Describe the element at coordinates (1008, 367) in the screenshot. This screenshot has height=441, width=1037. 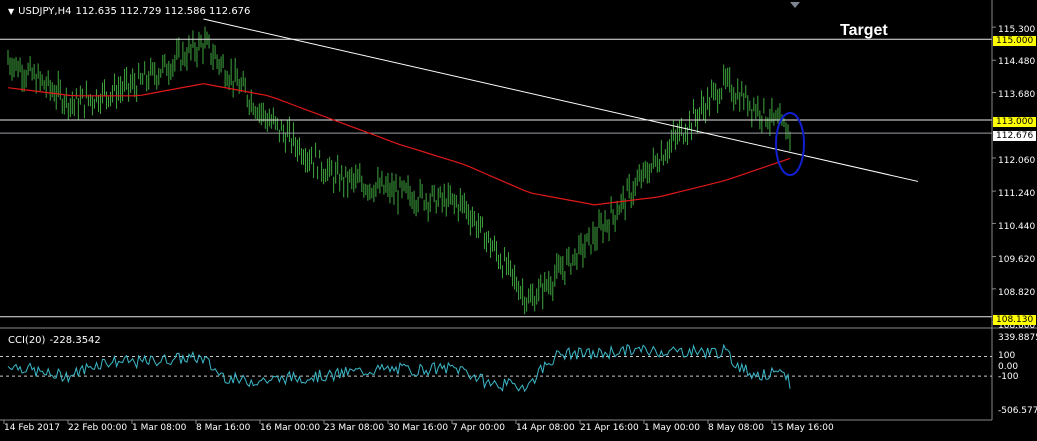
I see `cci-axis-label: 0.00` at that location.